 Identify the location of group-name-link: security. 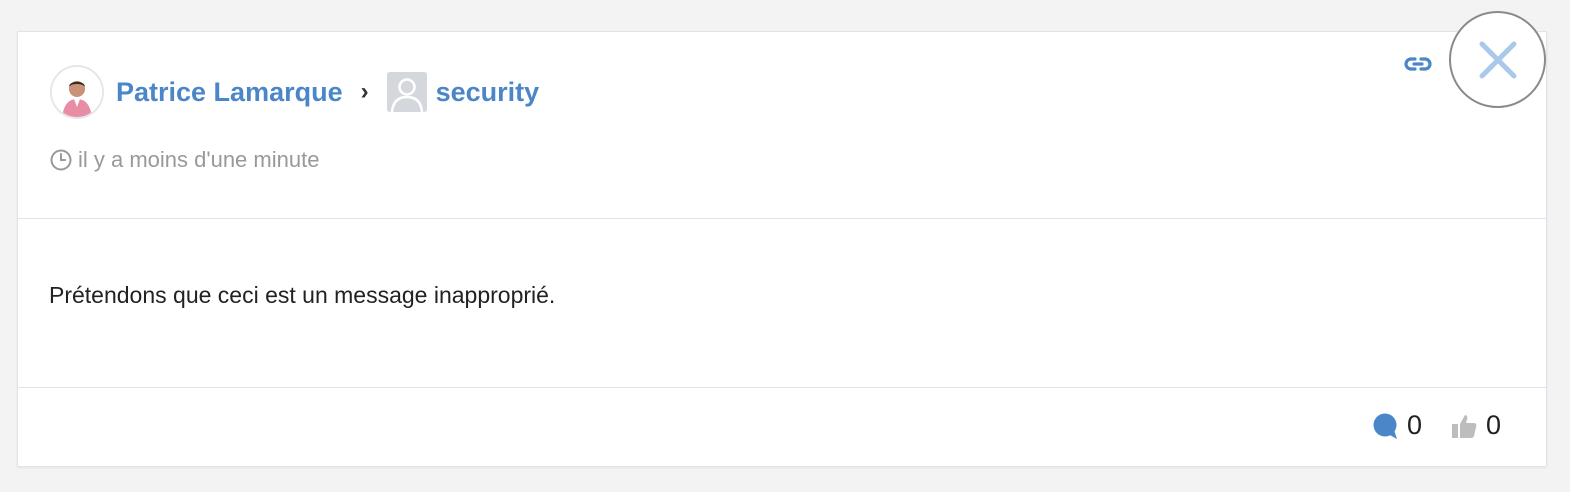
(488, 92).